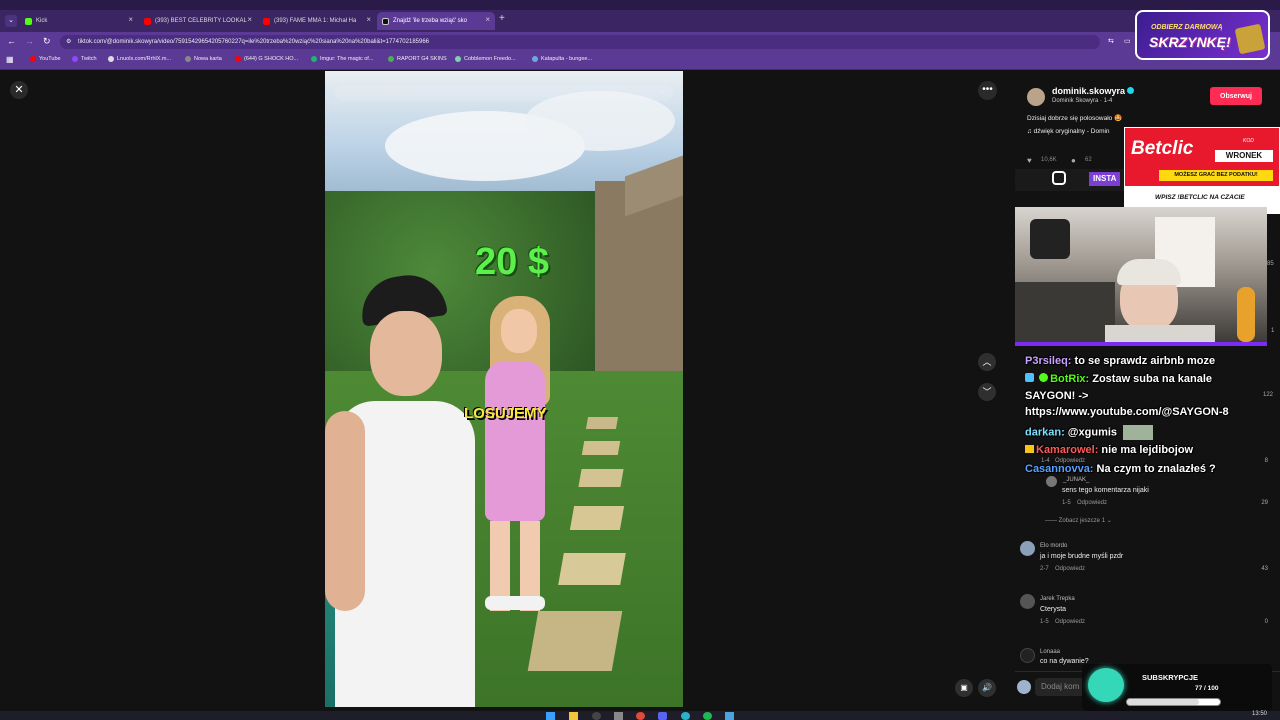 This screenshot has width=1280, height=720. I want to click on tab-youtube-fame: (393) FAME MMA 1: Michał Ha ×, so click(317, 21).